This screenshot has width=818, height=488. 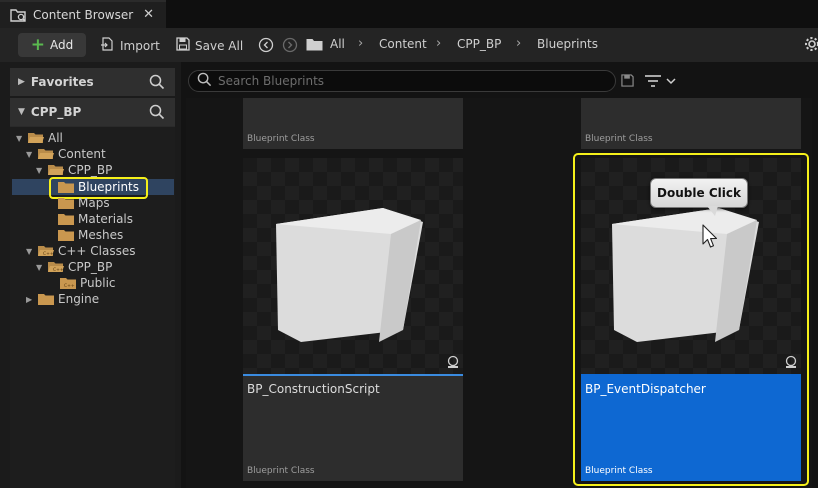 What do you see at coordinates (479, 44) in the screenshot?
I see `breadcrumb-cpp-bp: CPP_BP` at bounding box center [479, 44].